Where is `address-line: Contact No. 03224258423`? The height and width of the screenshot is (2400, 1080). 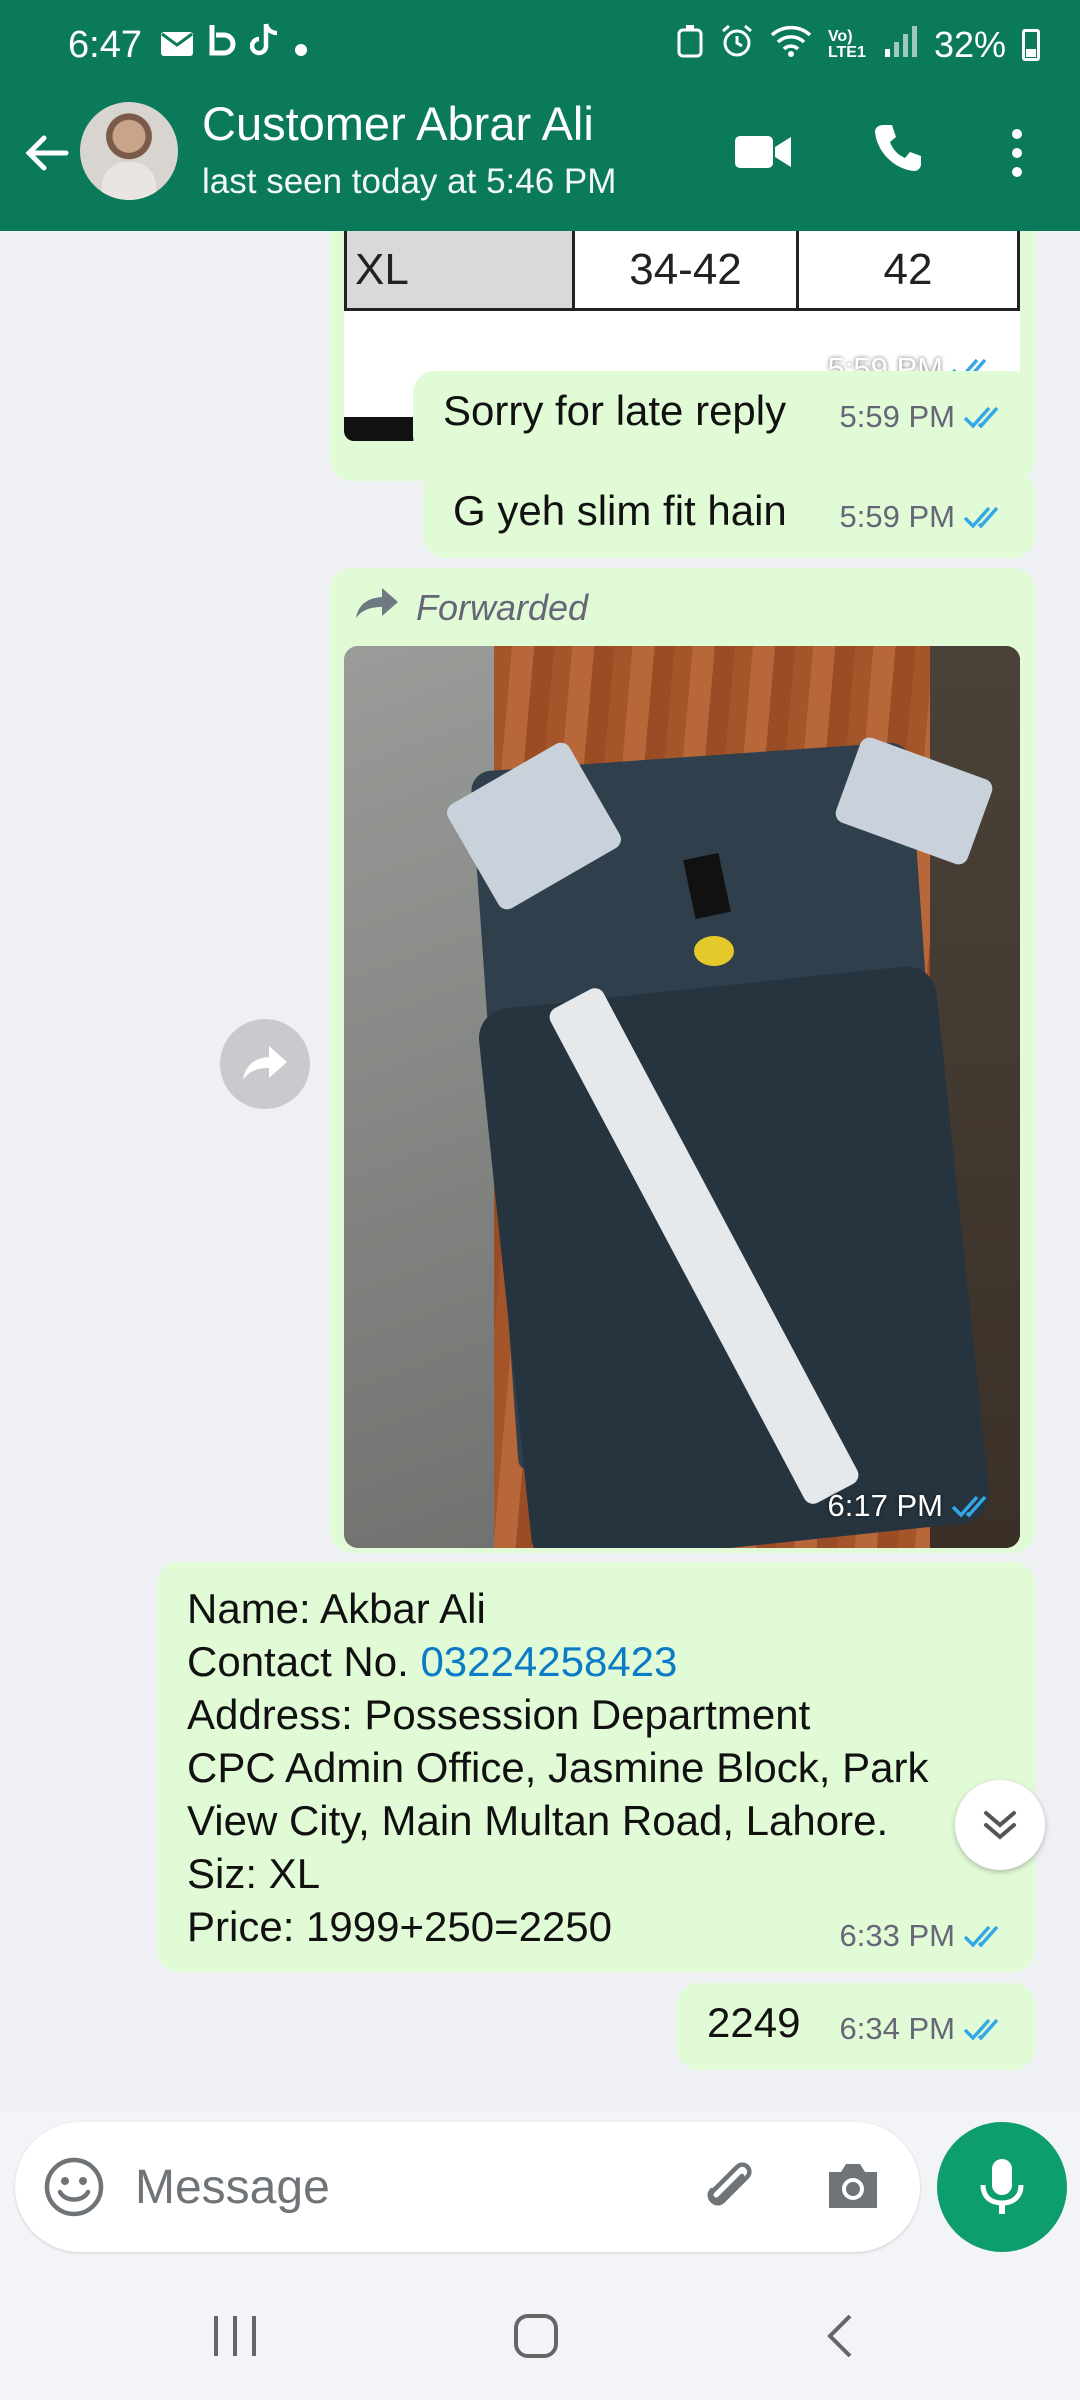
address-line: Contact No. 03224258423 is located at coordinates (557, 1661).